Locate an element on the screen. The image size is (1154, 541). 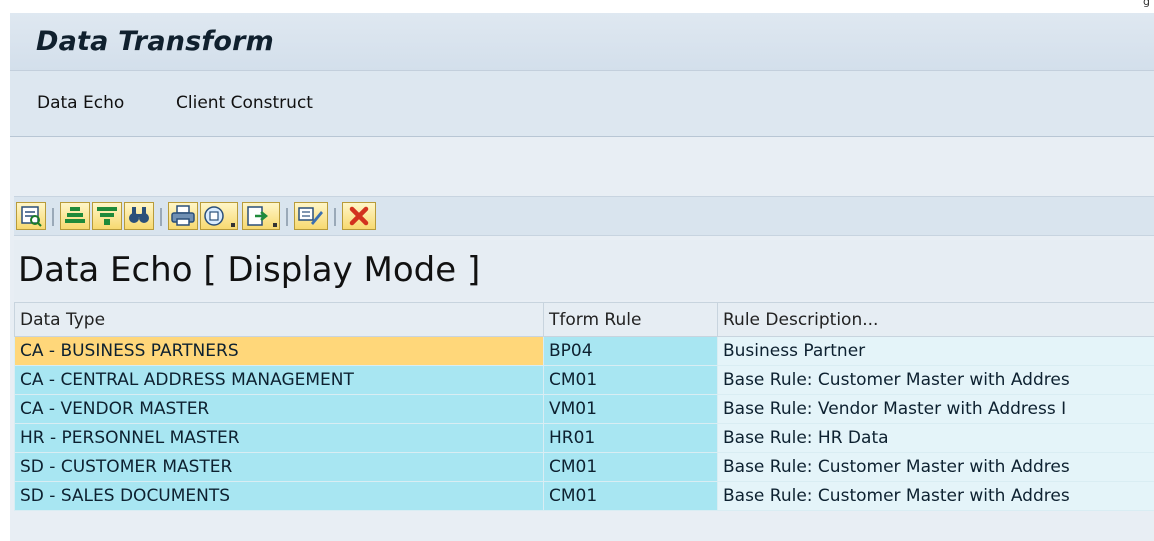
details-button is located at coordinates (31, 216).